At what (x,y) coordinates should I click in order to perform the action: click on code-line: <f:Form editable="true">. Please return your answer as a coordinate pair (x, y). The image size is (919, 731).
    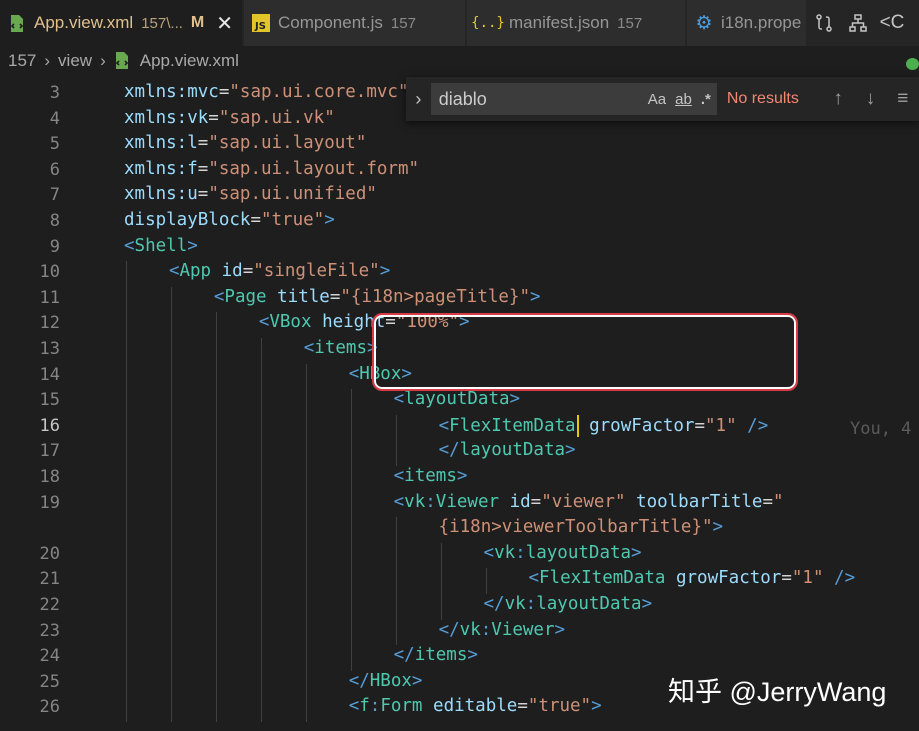
    Looking at the image, I should click on (475, 706).